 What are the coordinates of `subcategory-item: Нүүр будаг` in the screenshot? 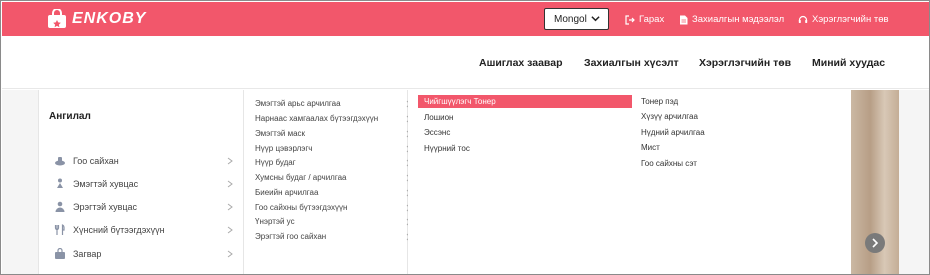 It's located at (275, 162).